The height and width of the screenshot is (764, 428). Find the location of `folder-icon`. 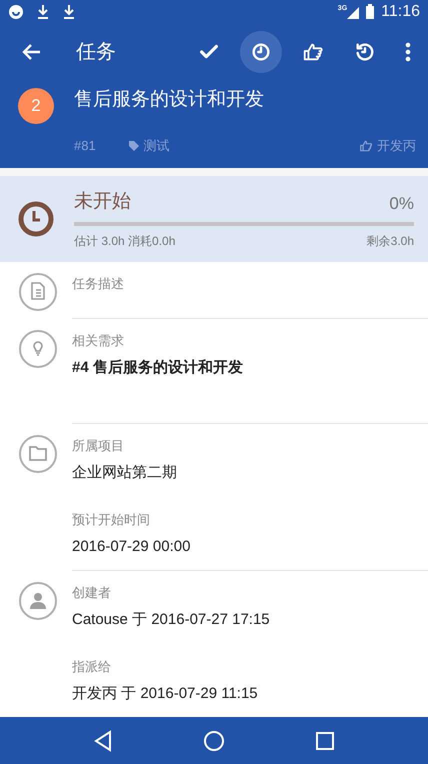

folder-icon is located at coordinates (38, 454).